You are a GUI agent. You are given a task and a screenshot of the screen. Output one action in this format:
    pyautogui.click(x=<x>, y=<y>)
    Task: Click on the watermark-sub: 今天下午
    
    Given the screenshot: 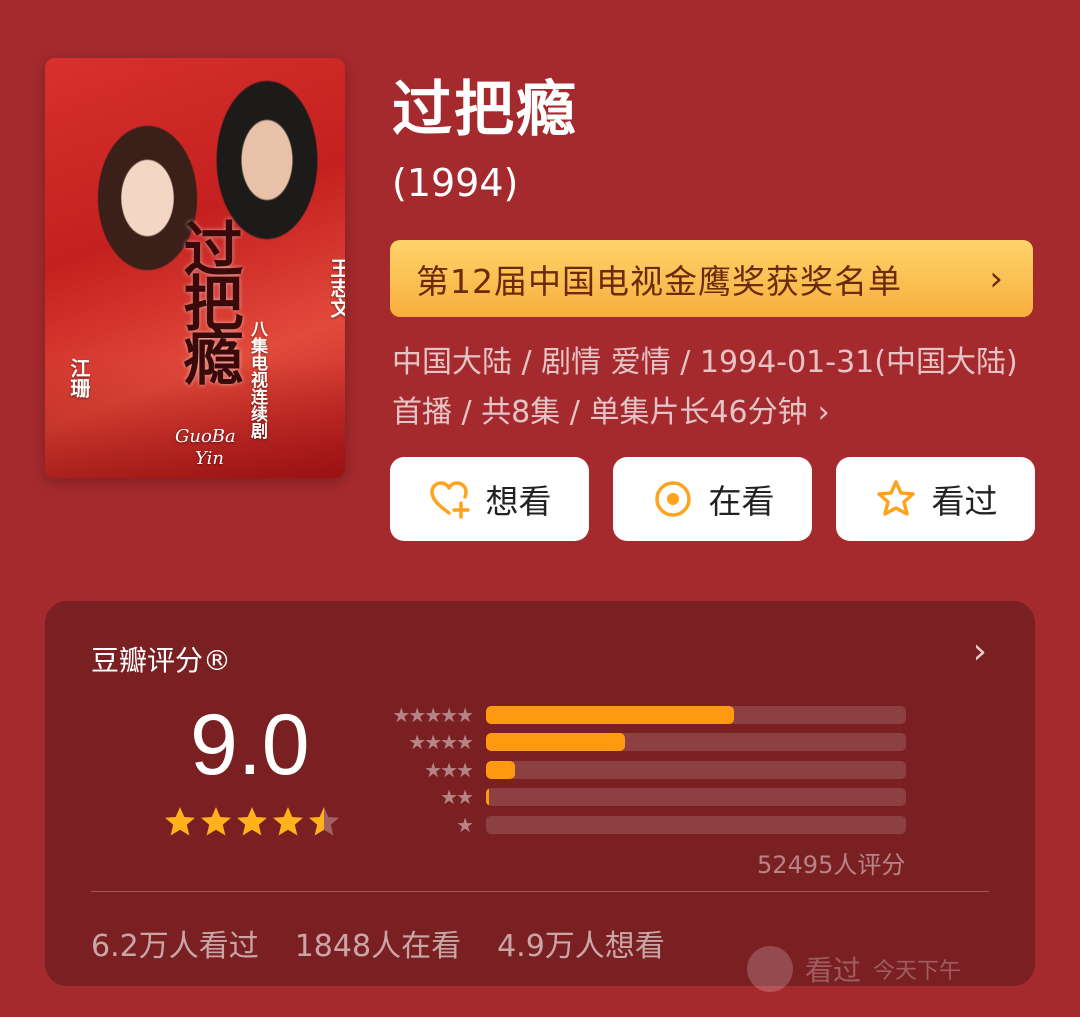 What is the action you would take?
    pyautogui.click(x=917, y=971)
    